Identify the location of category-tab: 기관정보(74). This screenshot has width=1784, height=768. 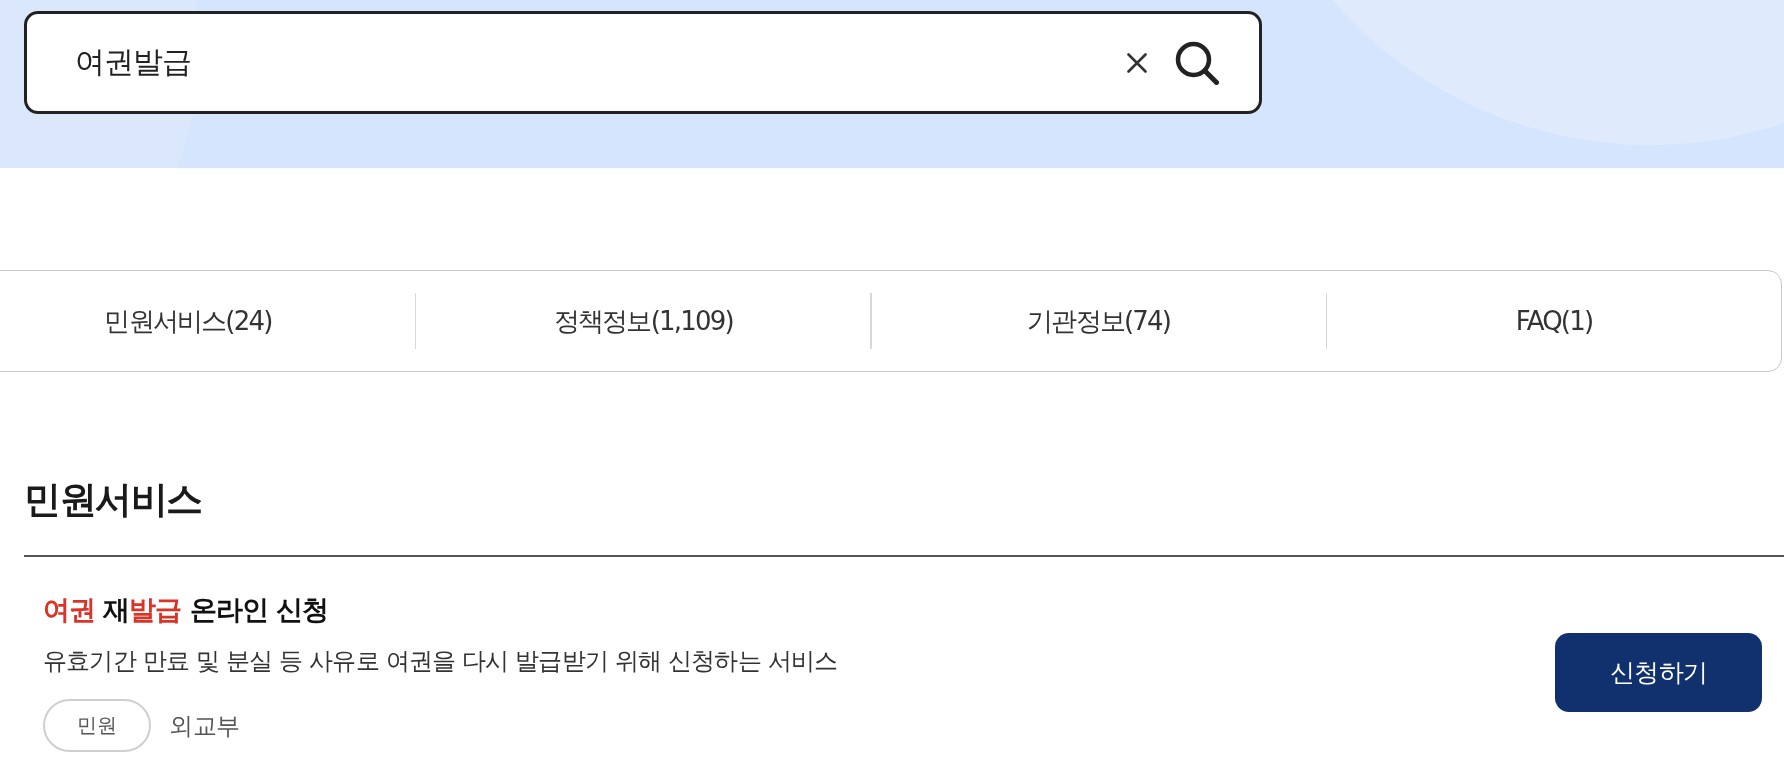
(1098, 321).